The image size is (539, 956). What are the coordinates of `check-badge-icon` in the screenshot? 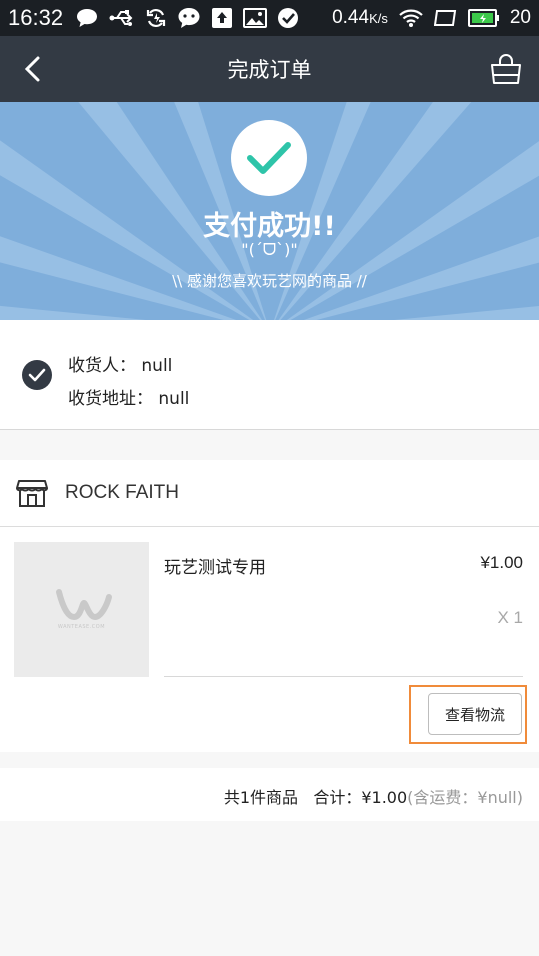 It's located at (288, 18).